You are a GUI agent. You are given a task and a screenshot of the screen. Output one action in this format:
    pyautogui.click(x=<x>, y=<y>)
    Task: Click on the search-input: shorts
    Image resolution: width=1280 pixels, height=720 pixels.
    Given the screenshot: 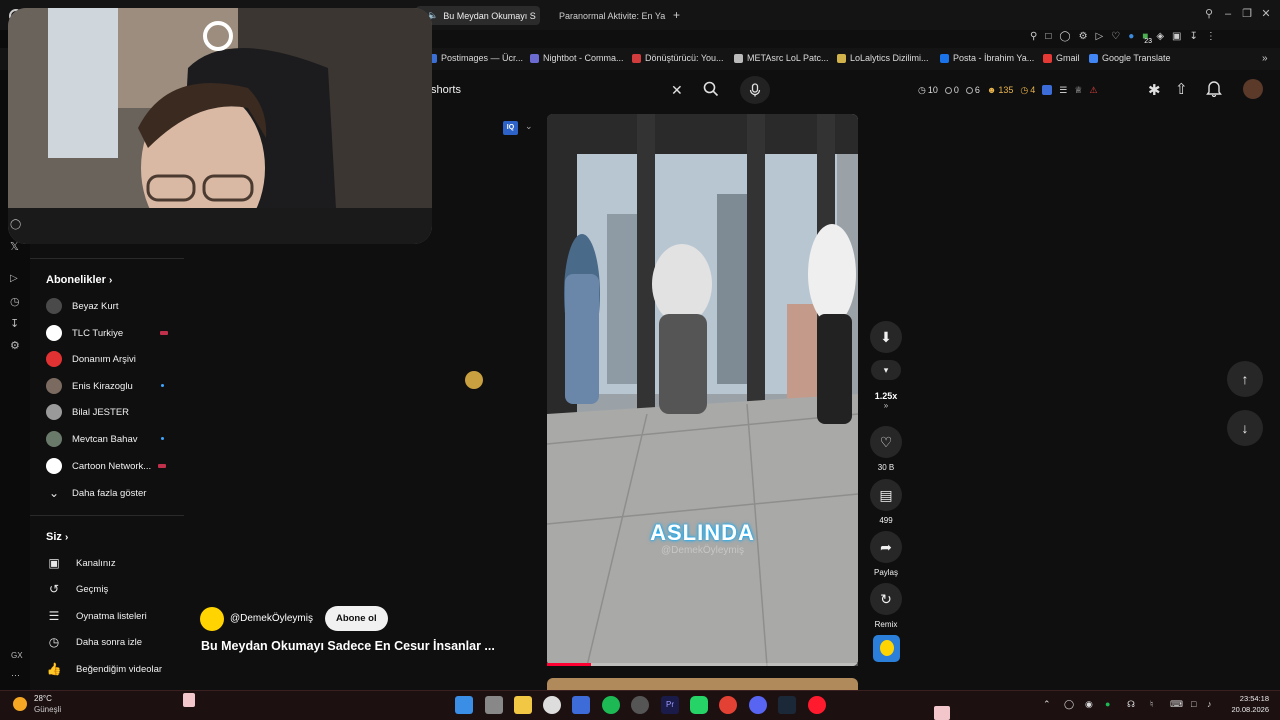 What is the action you would take?
    pyautogui.click(x=446, y=90)
    